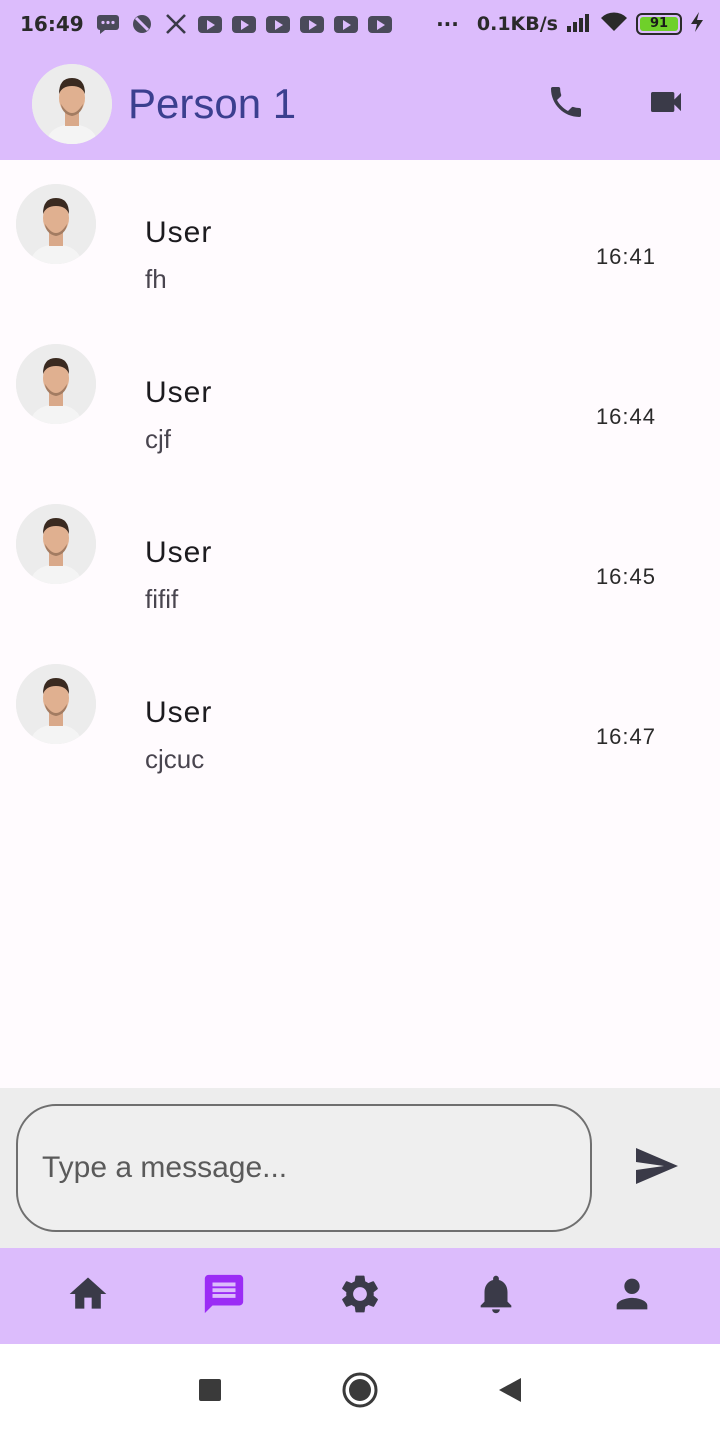 This screenshot has height=1440, width=720. I want to click on list-item: User cjcuc 16:47, so click(360, 720).